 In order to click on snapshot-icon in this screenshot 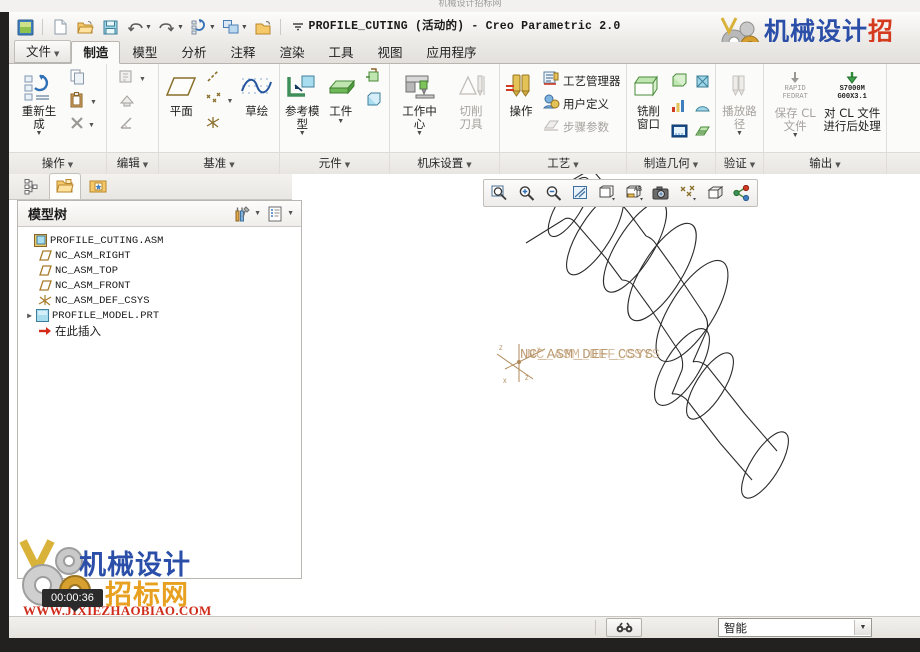, I will do `click(661, 193)`.